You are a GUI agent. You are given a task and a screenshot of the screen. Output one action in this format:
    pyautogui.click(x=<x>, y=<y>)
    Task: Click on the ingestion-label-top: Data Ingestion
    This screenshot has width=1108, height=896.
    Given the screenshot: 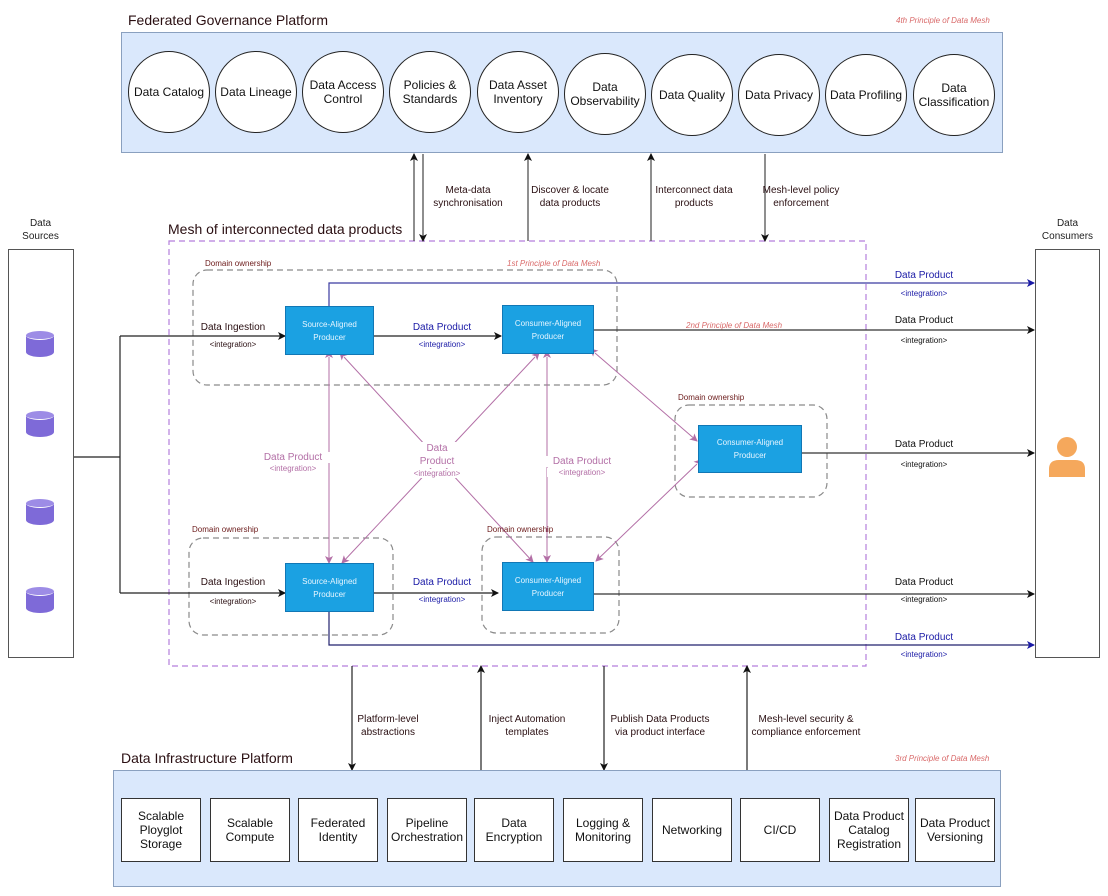 What is the action you would take?
    pyautogui.click(x=233, y=327)
    